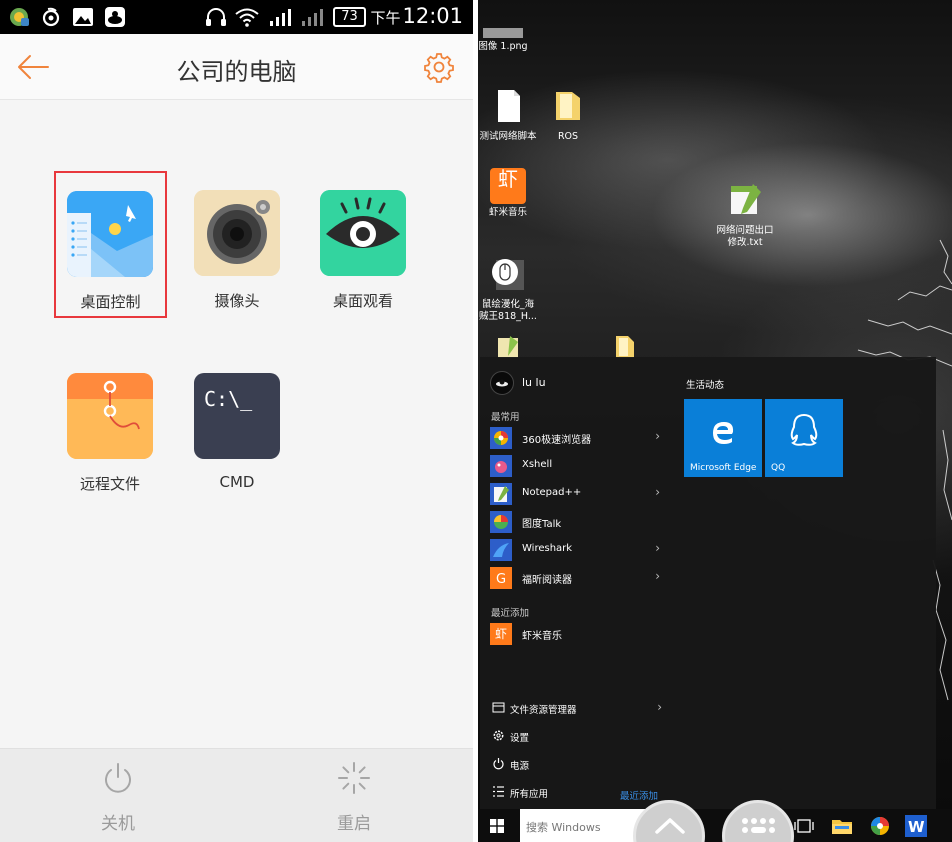 The image size is (952, 842). I want to click on document-icon, so click(509, 106).